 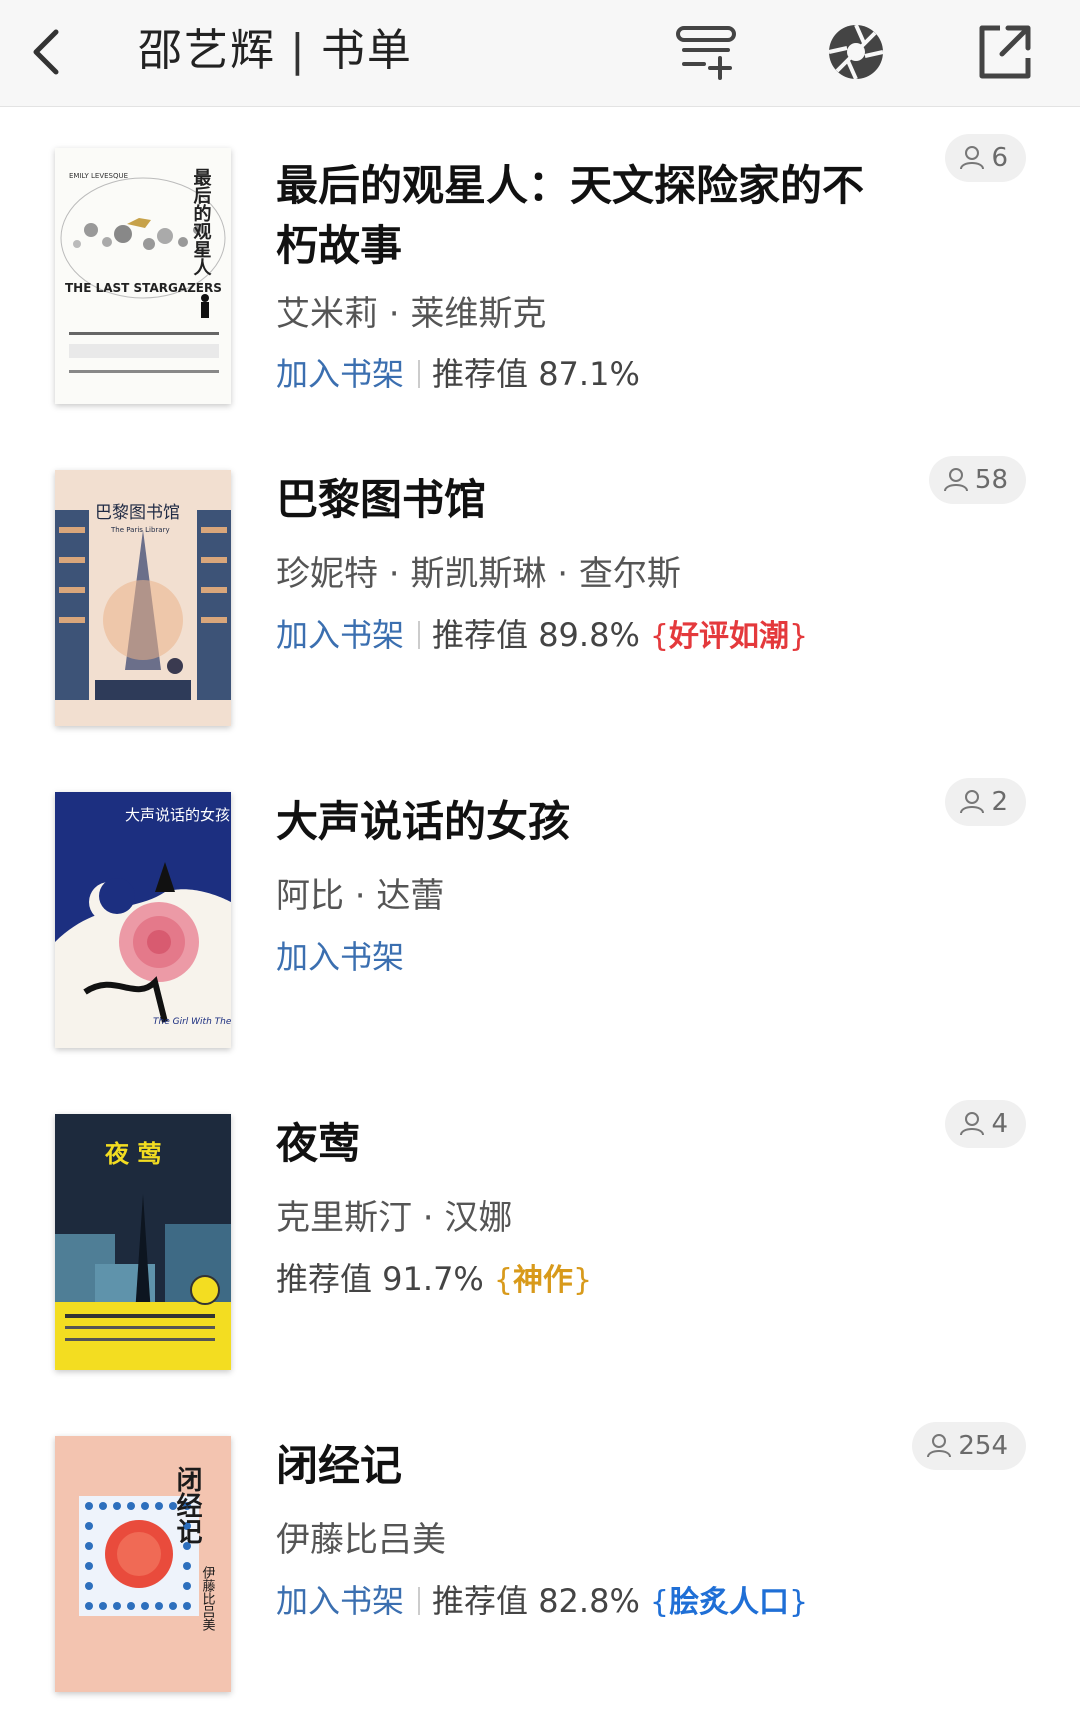 I want to click on share-icon, so click(x=1005, y=52).